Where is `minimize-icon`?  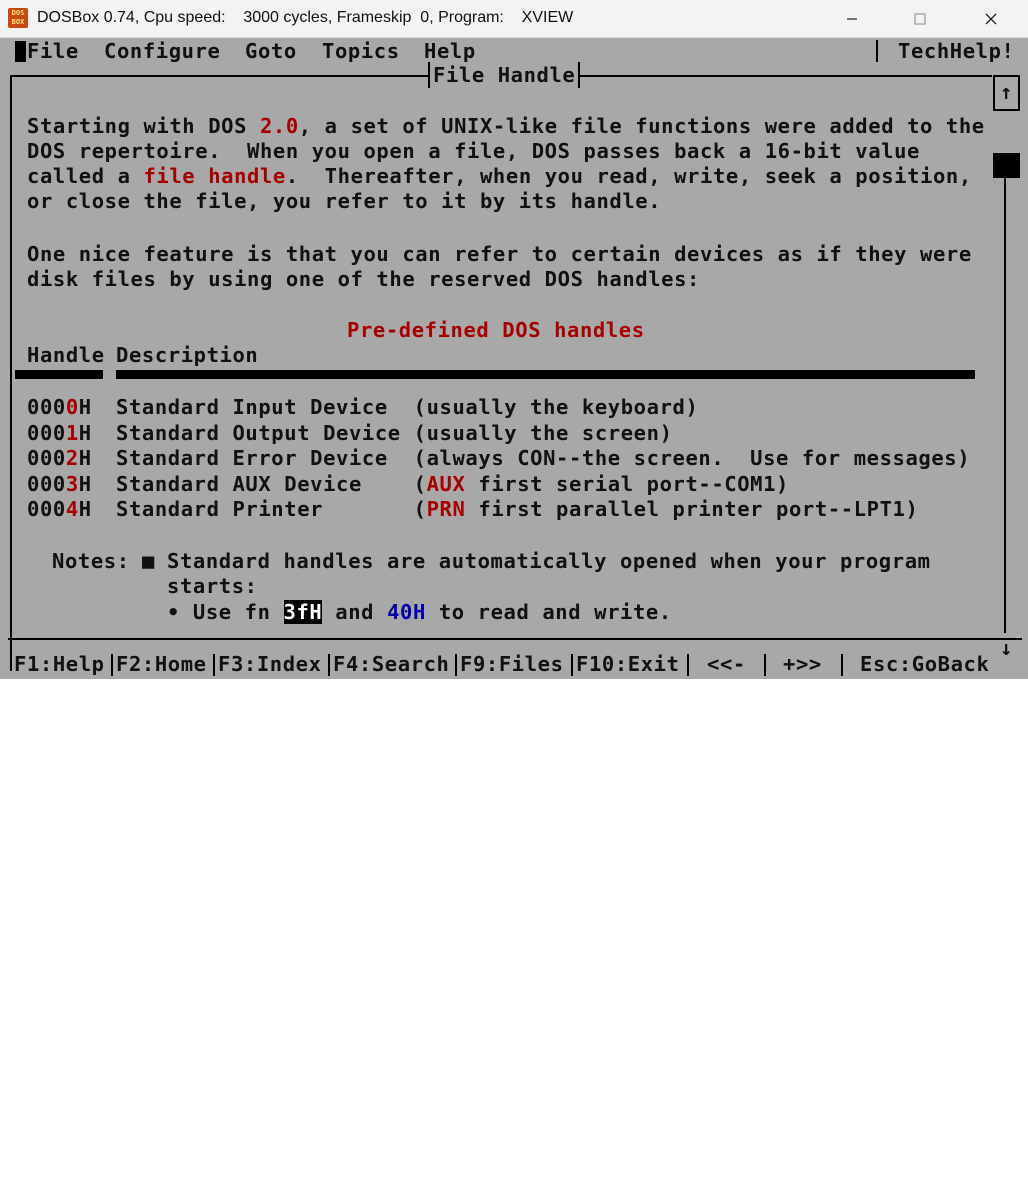
minimize-icon is located at coordinates (852, 18).